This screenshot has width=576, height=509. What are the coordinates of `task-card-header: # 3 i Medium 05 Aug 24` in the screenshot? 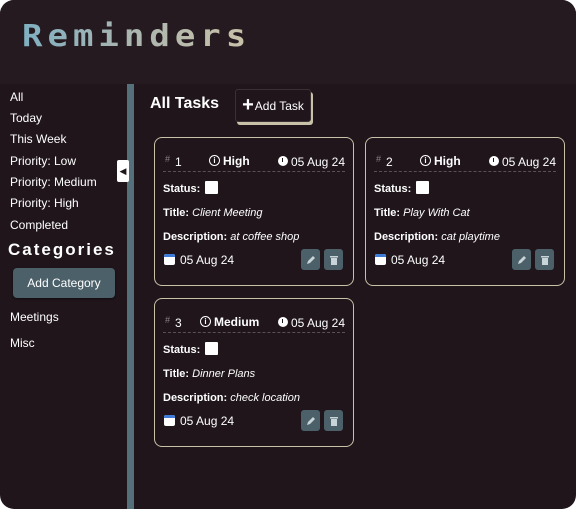 It's located at (254, 321).